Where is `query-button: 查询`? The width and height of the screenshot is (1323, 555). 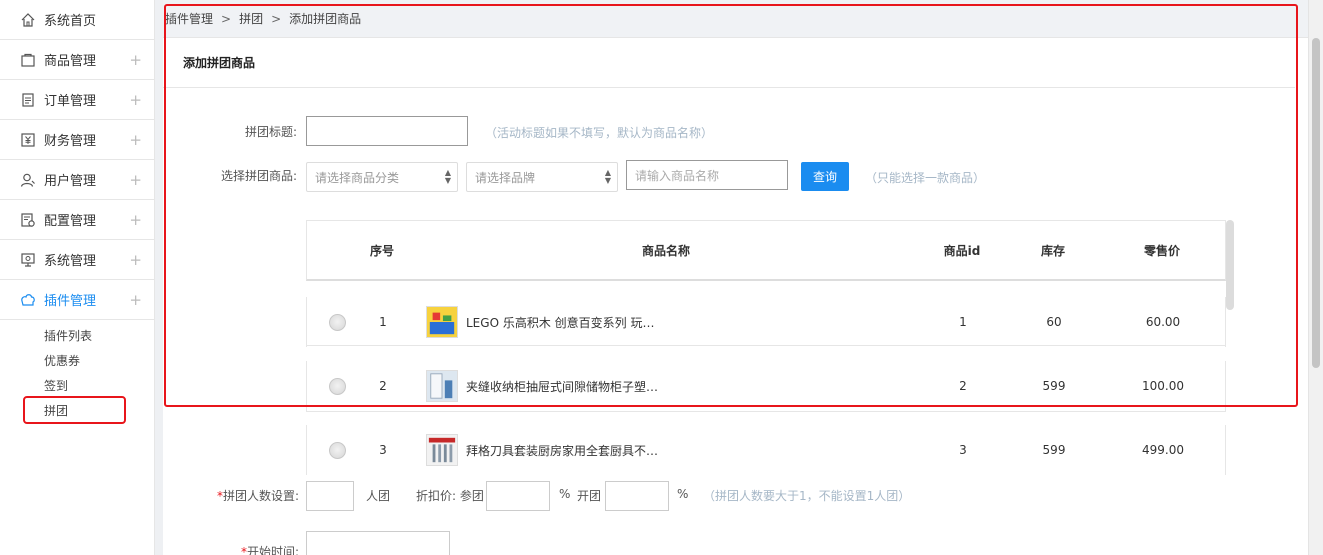
query-button: 查询 is located at coordinates (825, 176).